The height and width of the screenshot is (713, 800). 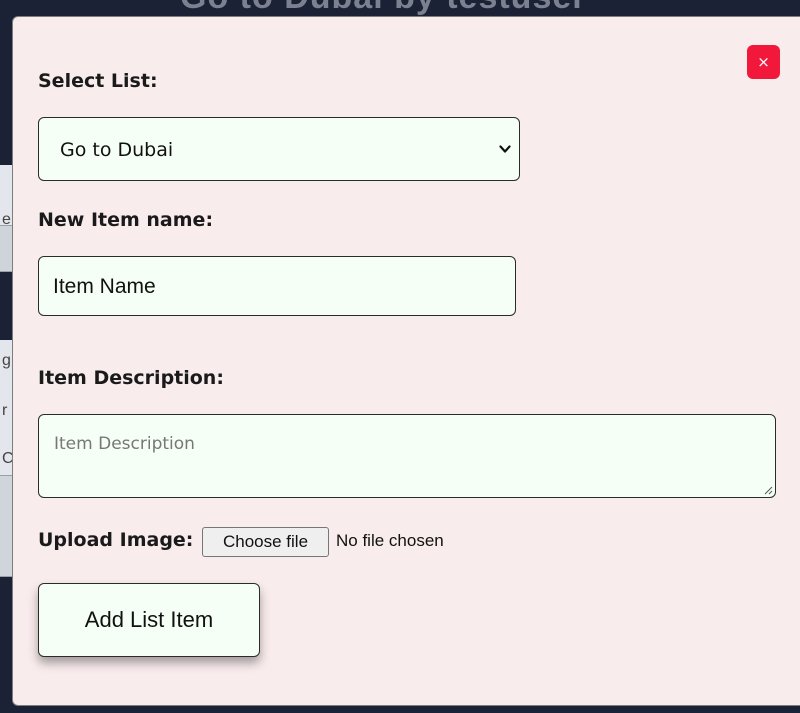 What do you see at coordinates (383, 8) in the screenshot?
I see `background-page-title: Go to Dubai by testuser` at bounding box center [383, 8].